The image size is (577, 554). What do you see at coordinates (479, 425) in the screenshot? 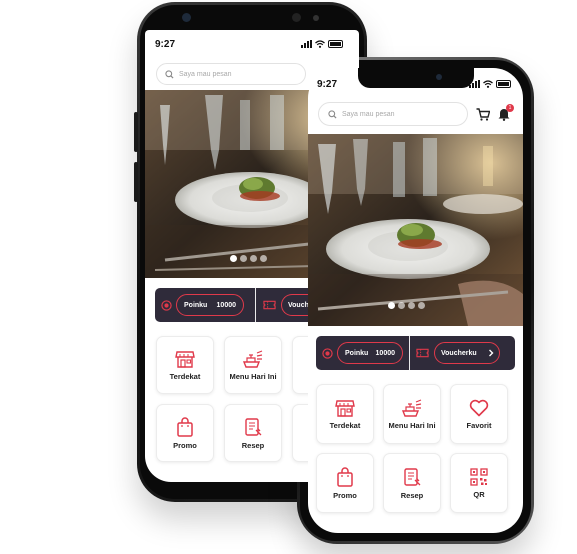
I see `menu-card-label: Favorit` at bounding box center [479, 425].